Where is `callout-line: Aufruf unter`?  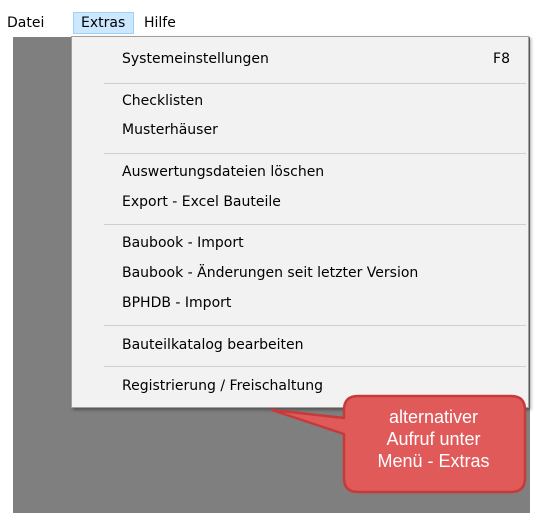
callout-line: Aufruf unter is located at coordinates (433, 439).